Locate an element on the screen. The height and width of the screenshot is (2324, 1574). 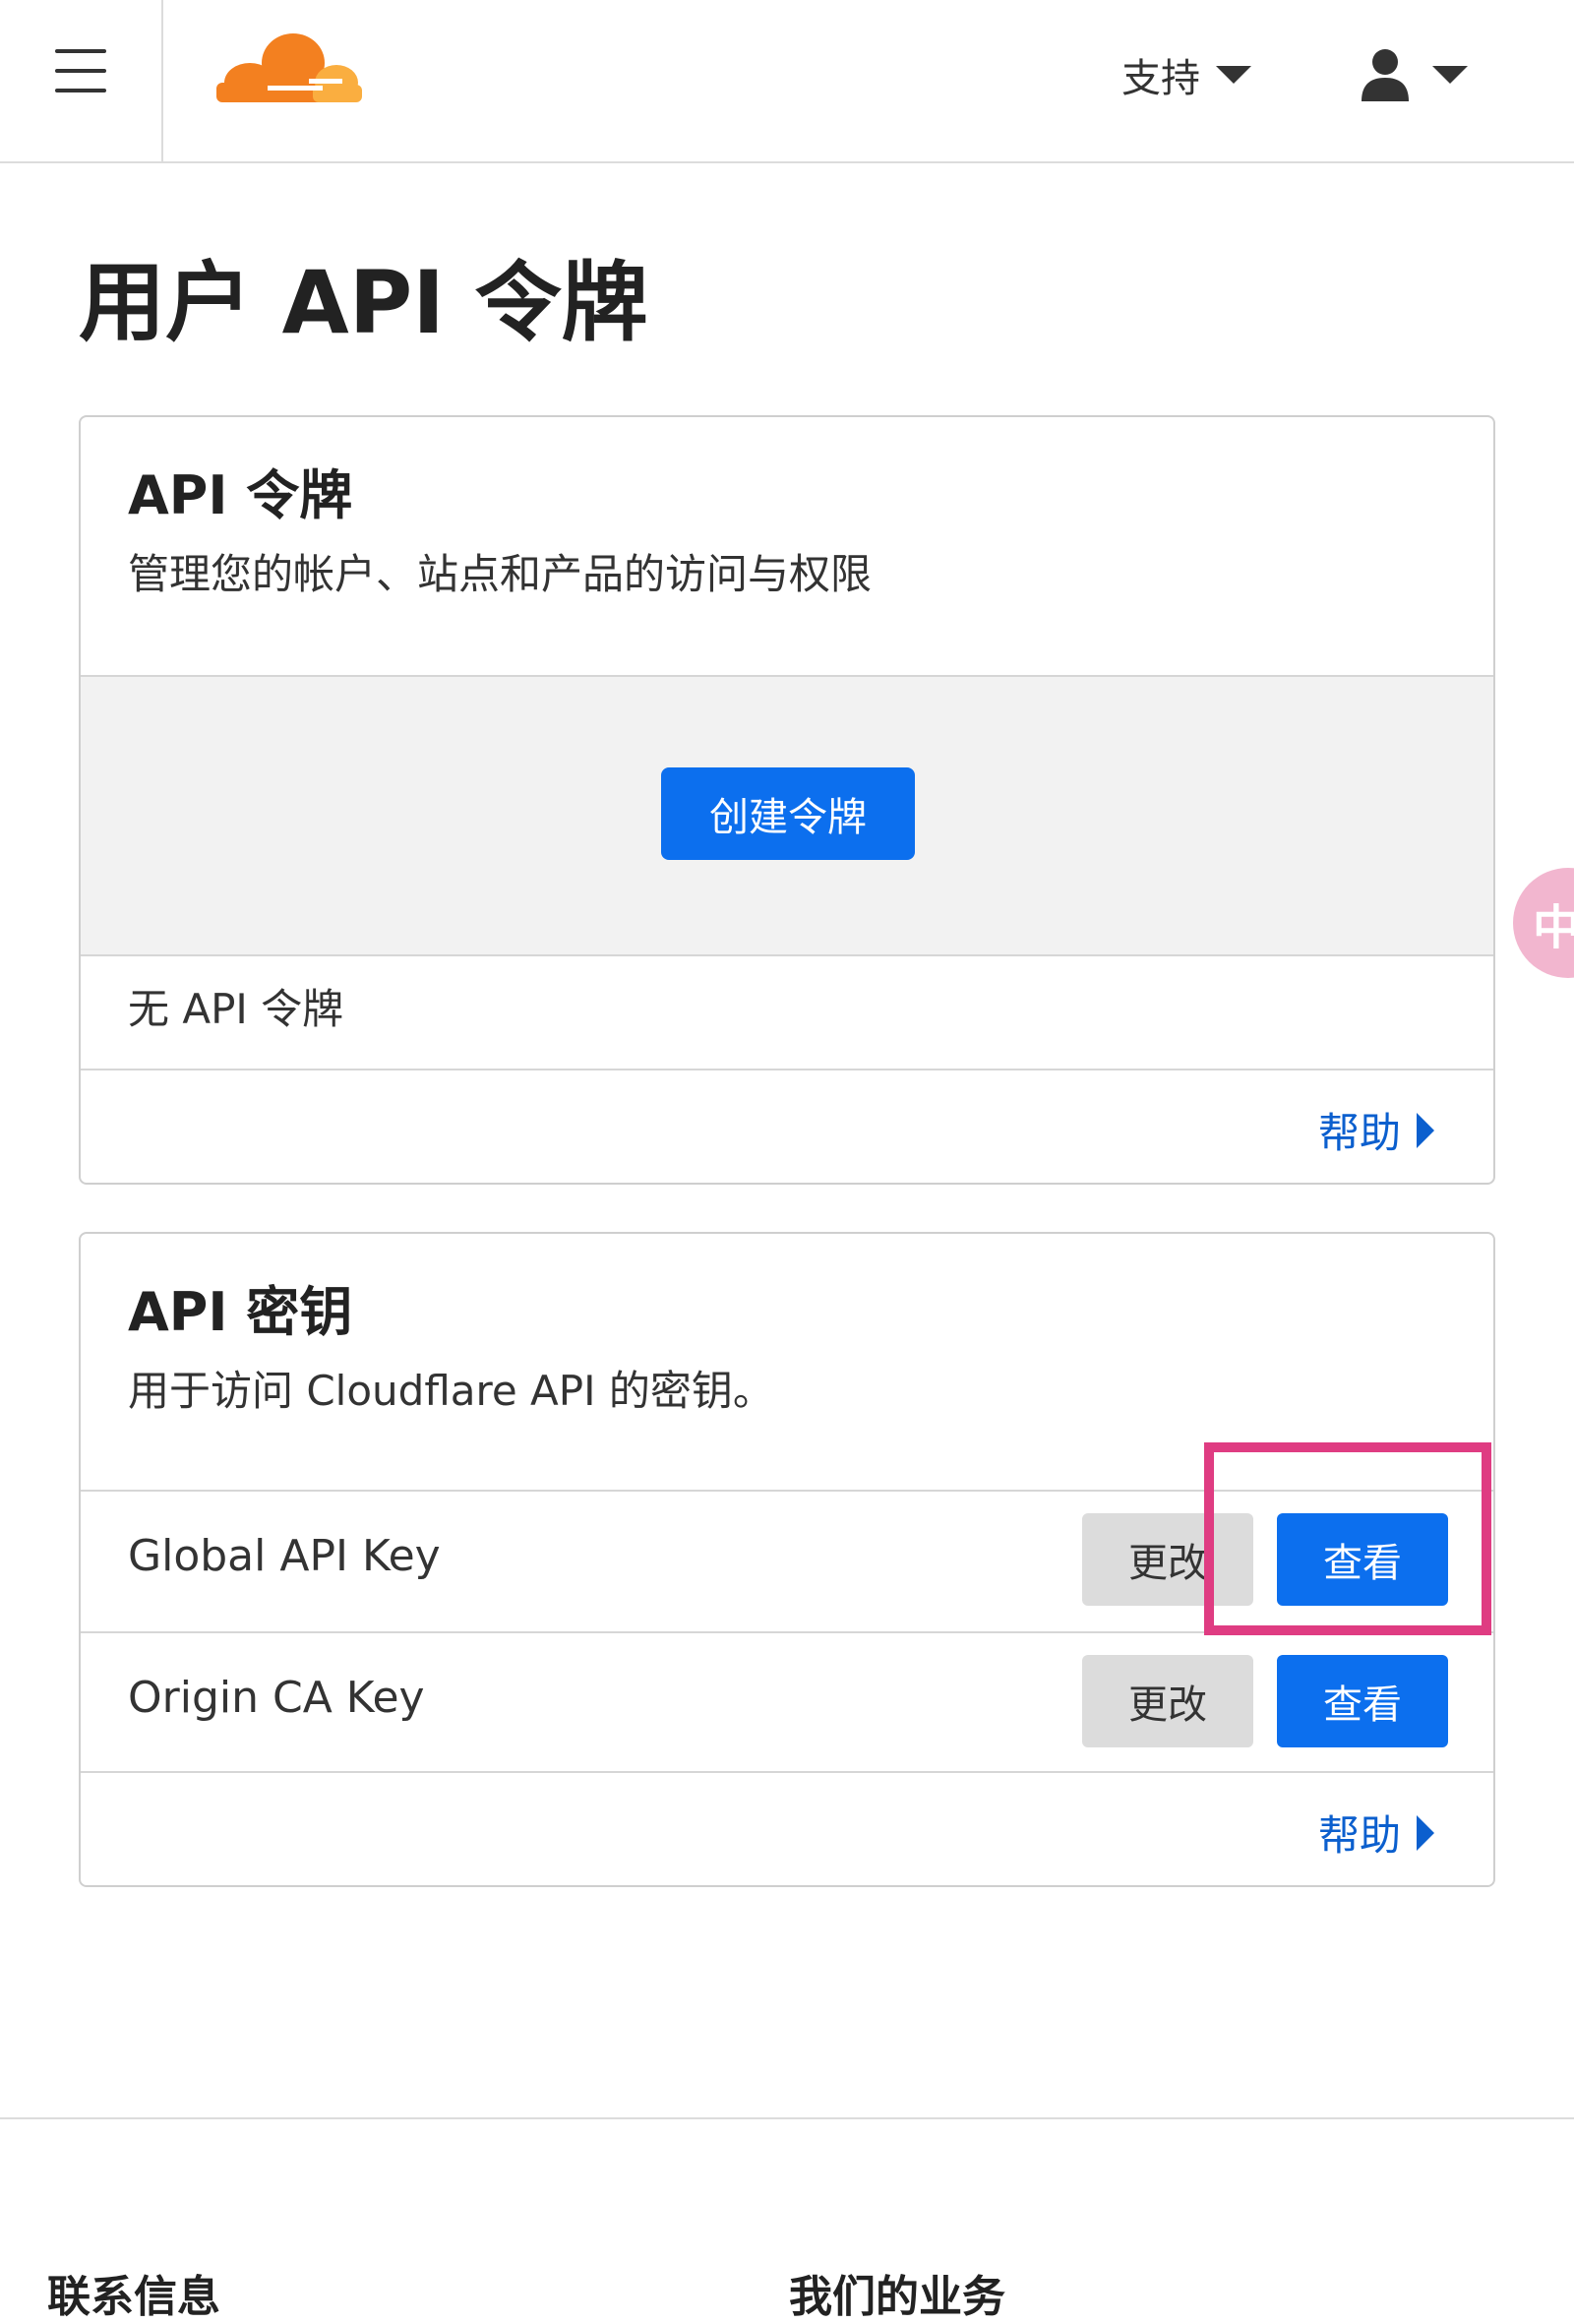
change-origin-ca-key-button: 更改 is located at coordinates (1167, 1701).